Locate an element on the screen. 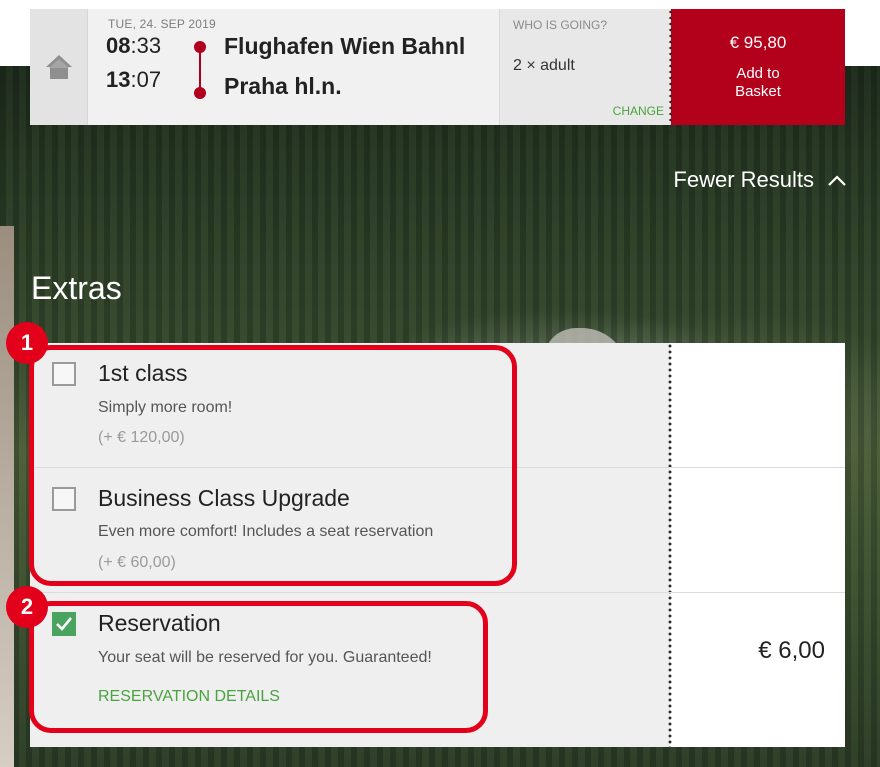 This screenshot has width=880, height=767. trip-date: TUE, 24. SEP 2019 is located at coordinates (162, 24).